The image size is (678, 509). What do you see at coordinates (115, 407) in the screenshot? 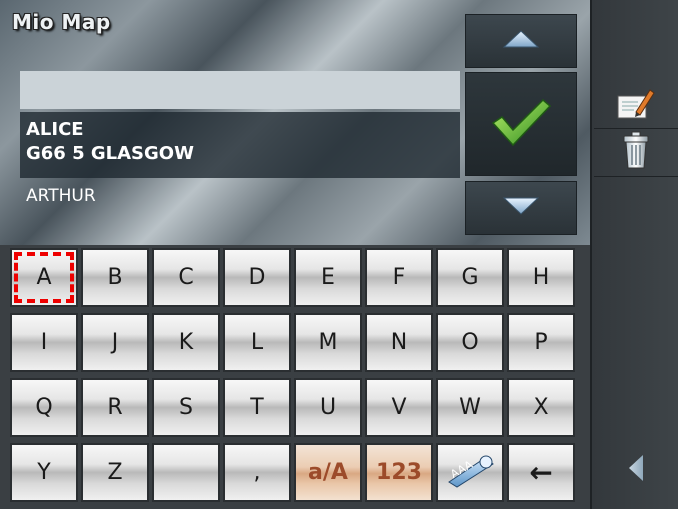
I see `key-r: R` at bounding box center [115, 407].